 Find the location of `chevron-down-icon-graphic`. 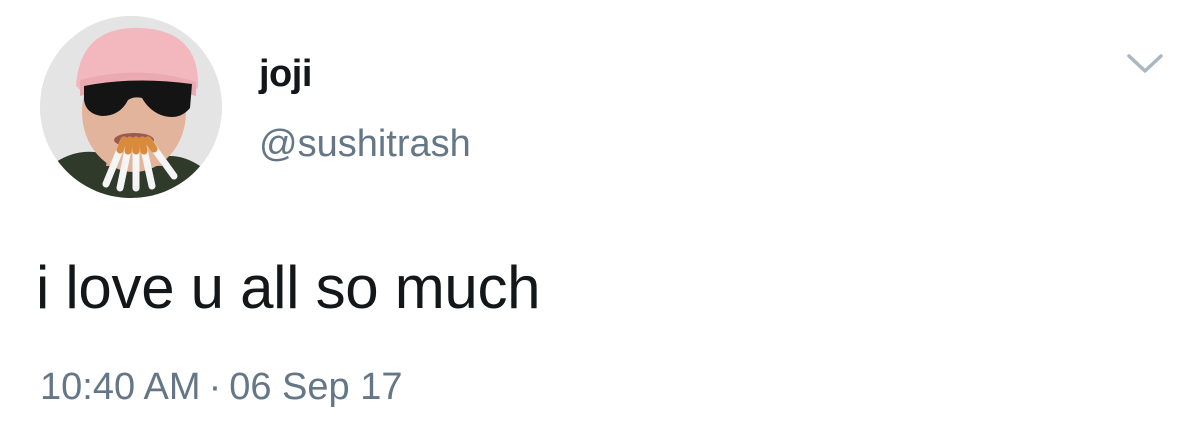

chevron-down-icon-graphic is located at coordinates (1145, 63).